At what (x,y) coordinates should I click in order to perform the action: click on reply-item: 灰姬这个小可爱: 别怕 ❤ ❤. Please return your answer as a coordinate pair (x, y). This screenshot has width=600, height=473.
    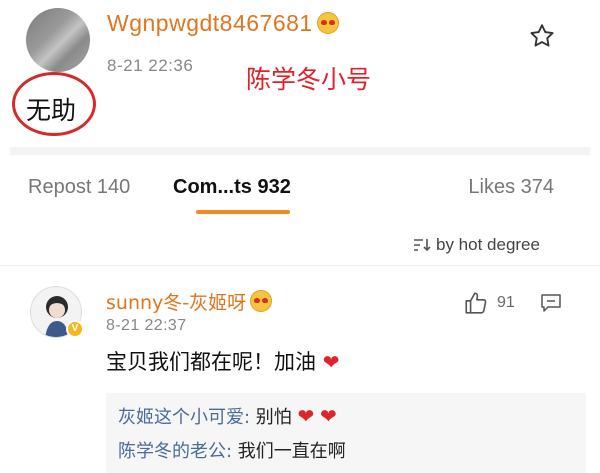
    Looking at the image, I should click on (227, 416).